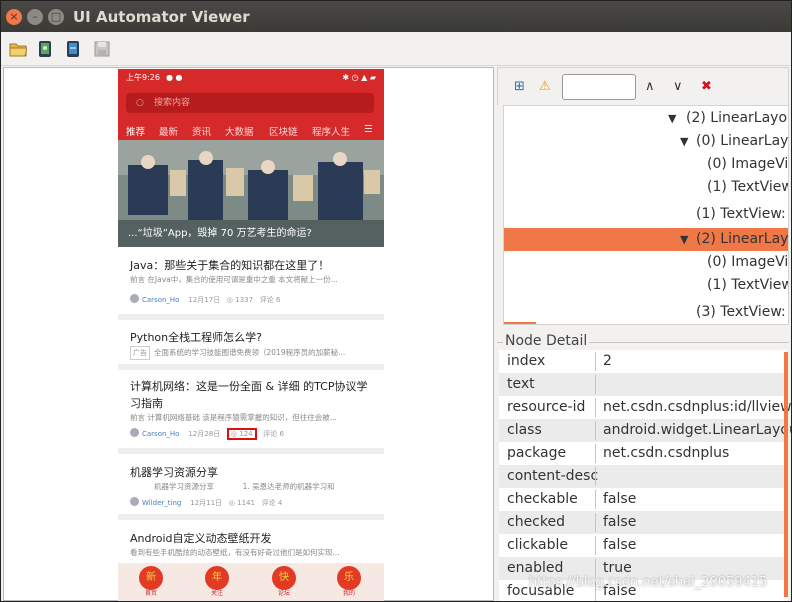  What do you see at coordinates (239, 131) in the screenshot?
I see `tab-bigdata: 大数据` at bounding box center [239, 131].